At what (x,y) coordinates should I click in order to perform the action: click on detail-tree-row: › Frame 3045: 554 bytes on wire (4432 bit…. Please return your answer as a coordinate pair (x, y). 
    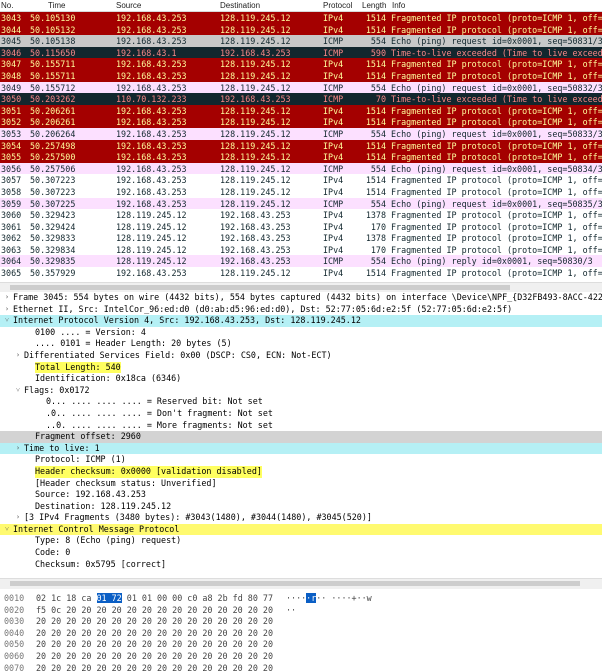
    Looking at the image, I should click on (301, 298).